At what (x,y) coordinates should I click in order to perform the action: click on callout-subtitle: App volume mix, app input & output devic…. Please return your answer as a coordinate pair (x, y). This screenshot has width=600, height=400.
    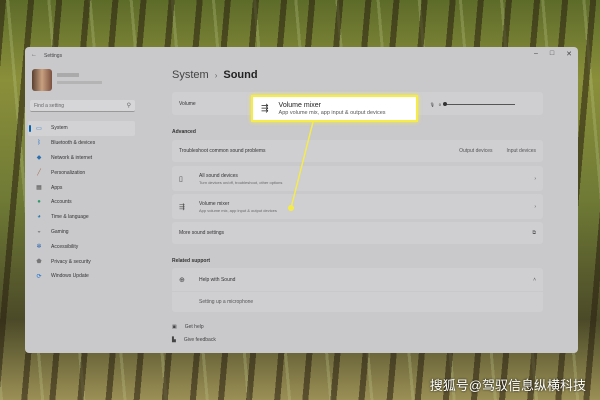
    Looking at the image, I should click on (332, 112).